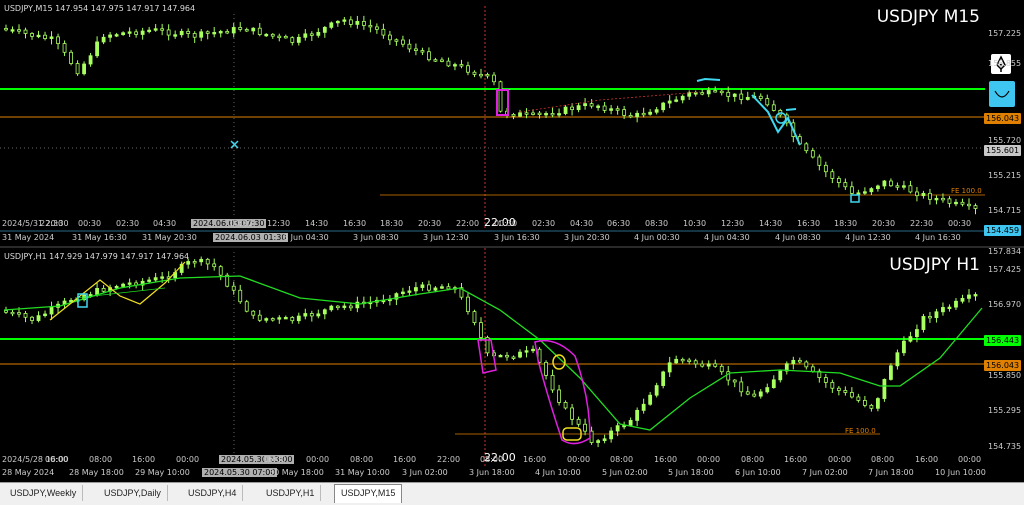  I want to click on price-axis-label: 155.295, so click(1005, 410).